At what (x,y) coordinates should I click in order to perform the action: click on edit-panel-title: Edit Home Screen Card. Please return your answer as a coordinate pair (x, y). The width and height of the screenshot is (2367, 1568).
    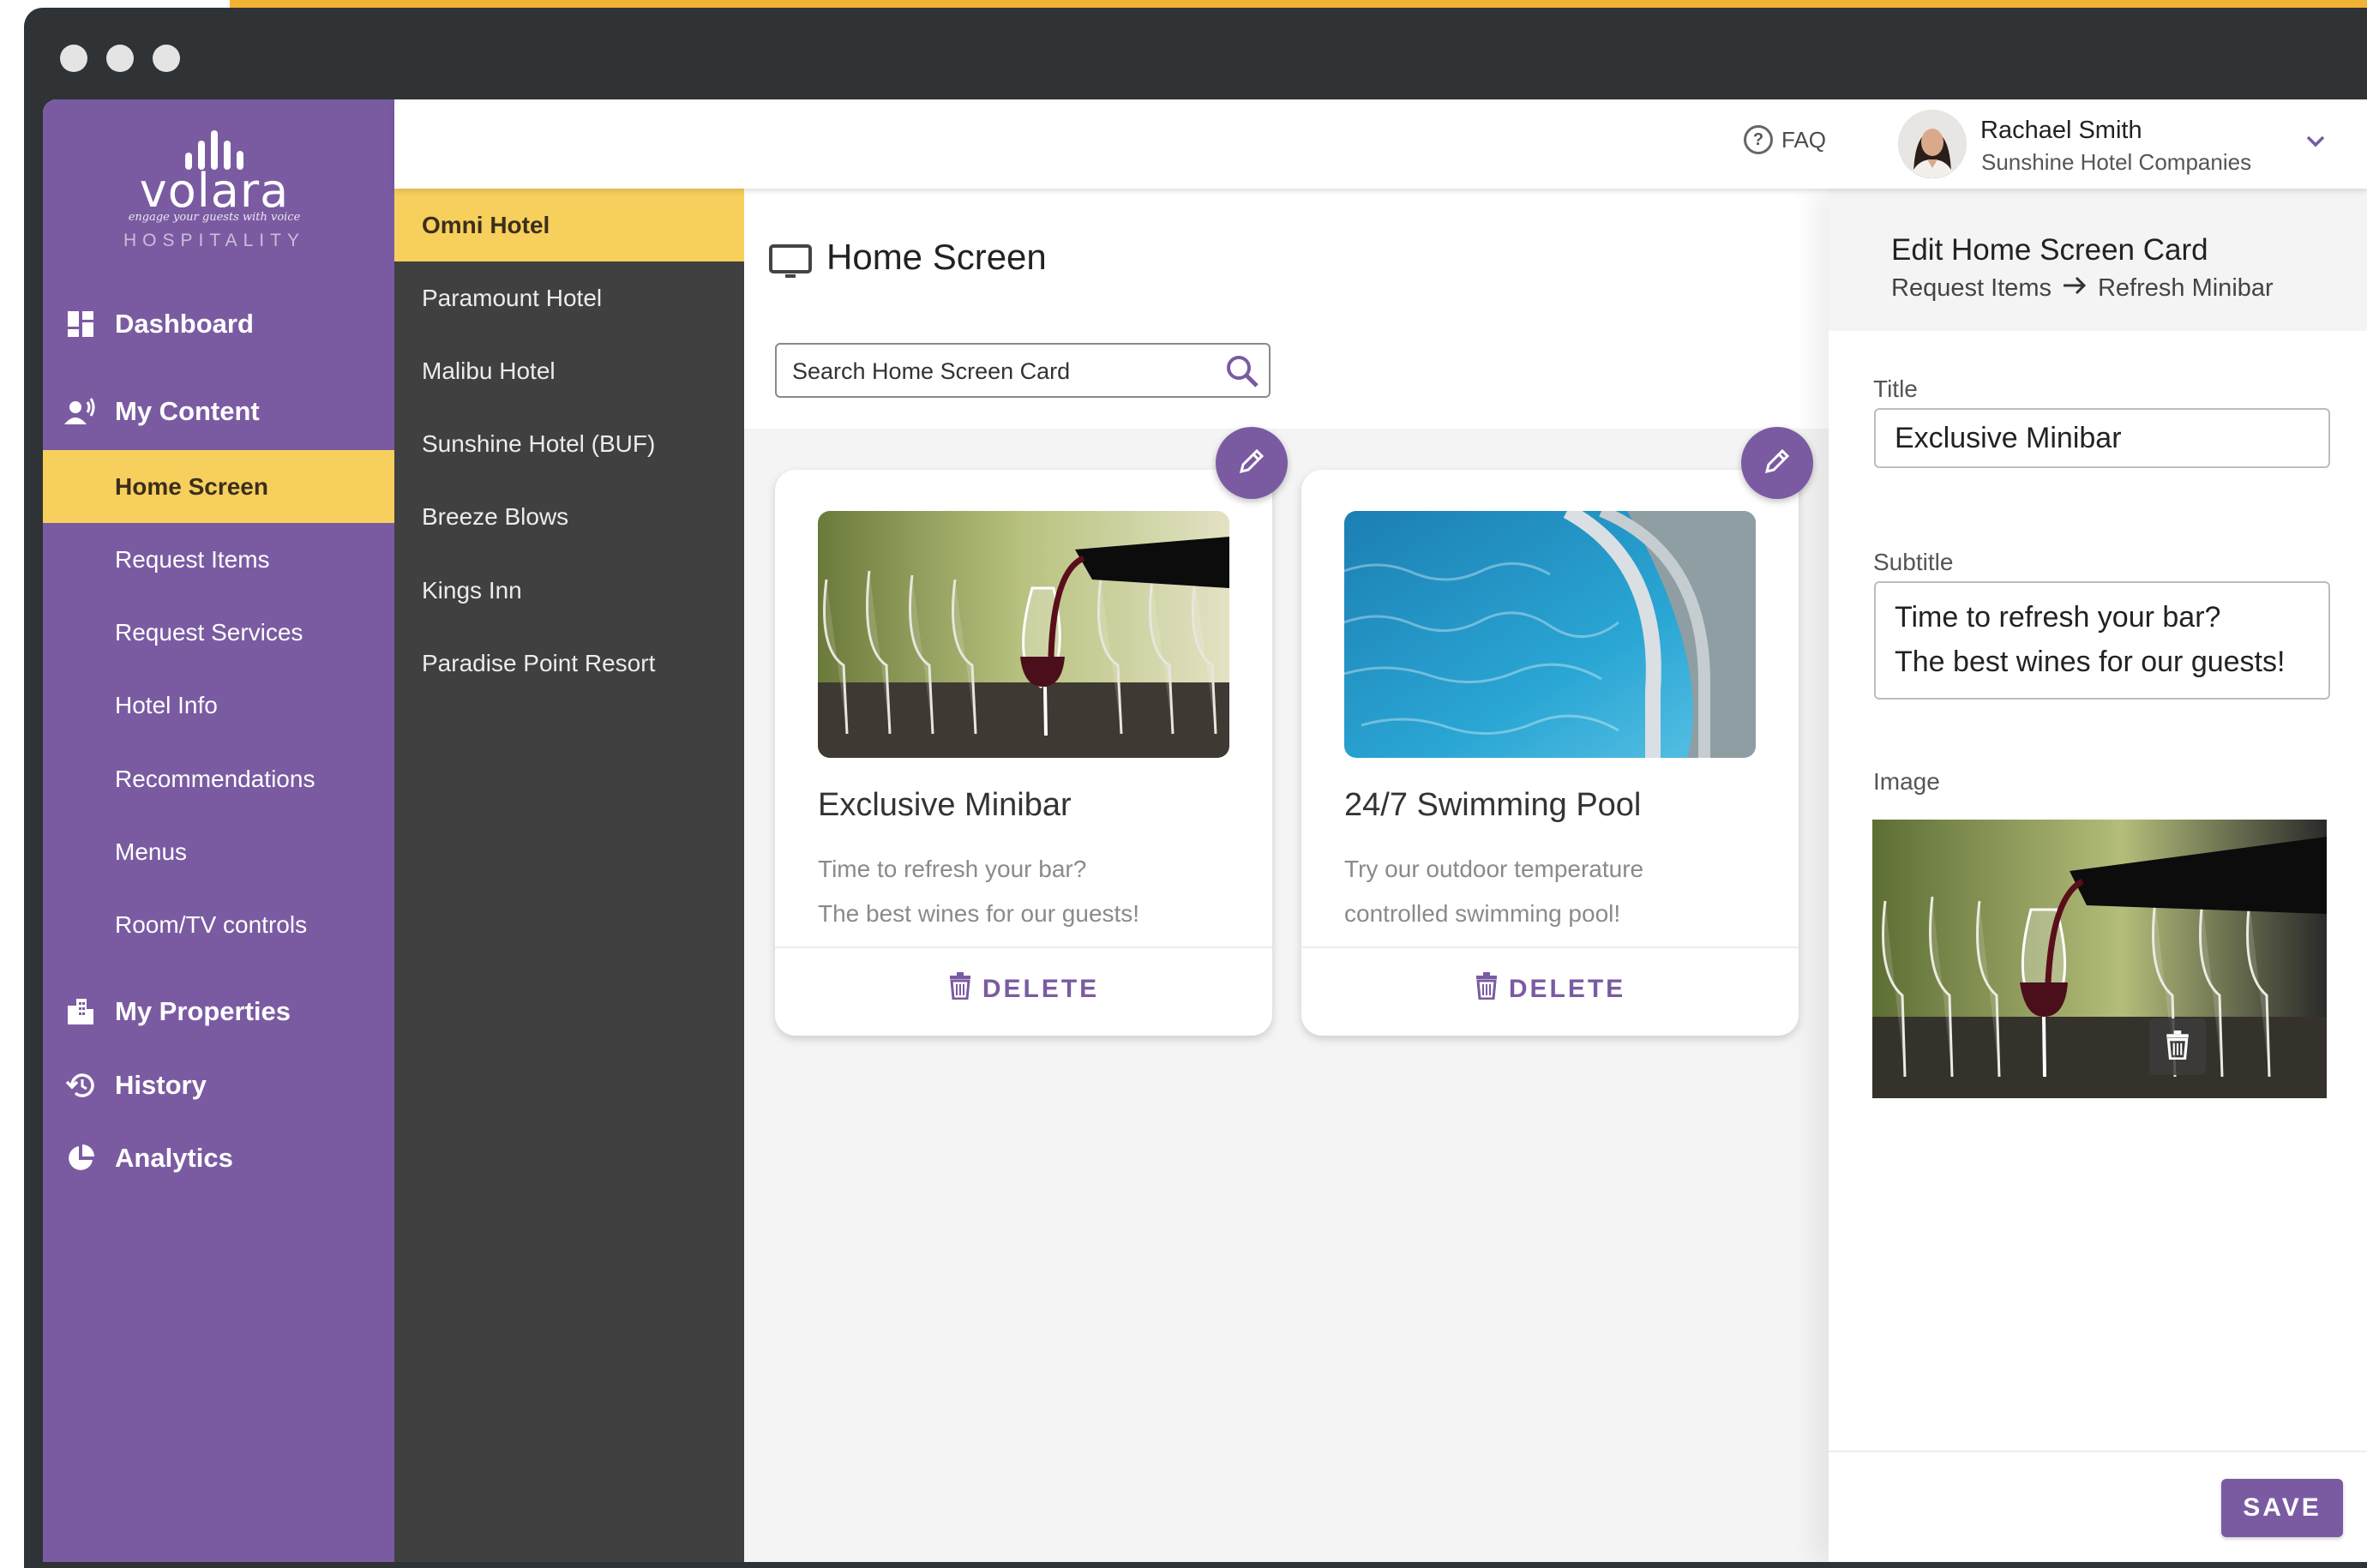
    Looking at the image, I should click on (2049, 250).